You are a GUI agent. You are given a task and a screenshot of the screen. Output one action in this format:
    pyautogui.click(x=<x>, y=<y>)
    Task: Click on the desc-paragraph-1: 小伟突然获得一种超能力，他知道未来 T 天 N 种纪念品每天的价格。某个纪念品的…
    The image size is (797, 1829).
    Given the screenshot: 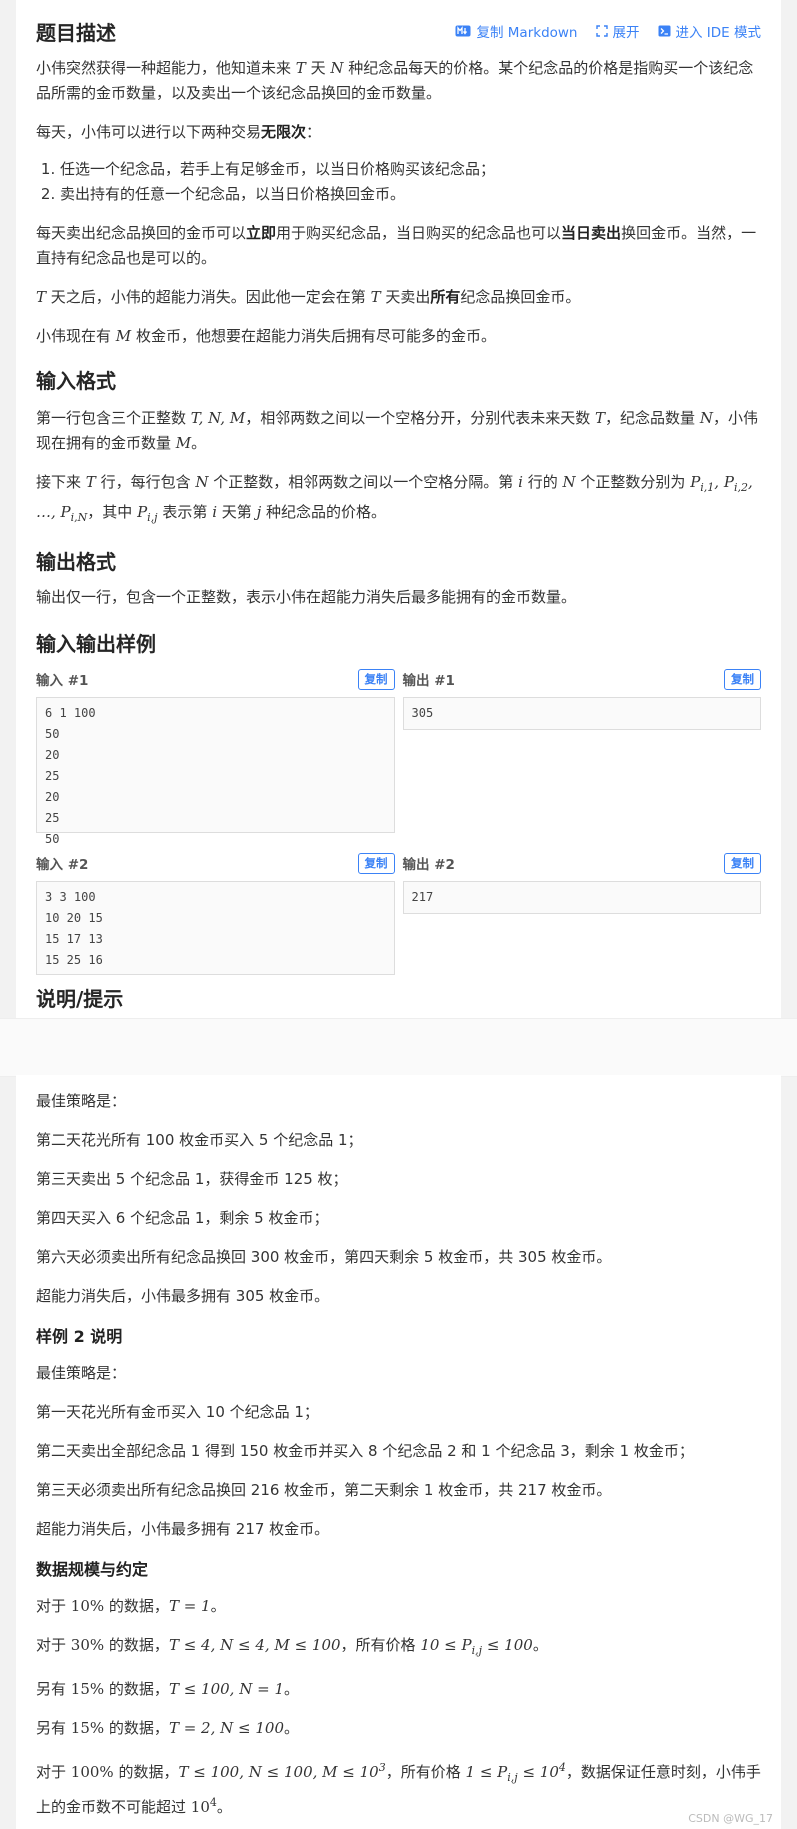 What is the action you would take?
    pyautogui.click(x=395, y=80)
    